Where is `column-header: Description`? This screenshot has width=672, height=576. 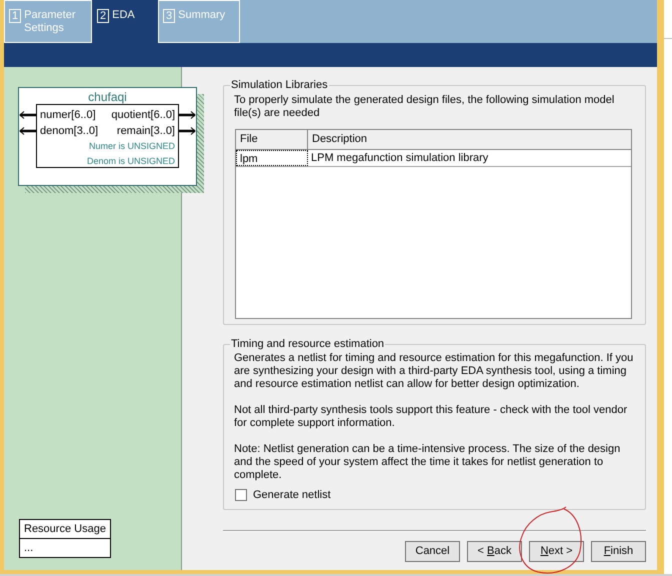
column-header: Description is located at coordinates (339, 139).